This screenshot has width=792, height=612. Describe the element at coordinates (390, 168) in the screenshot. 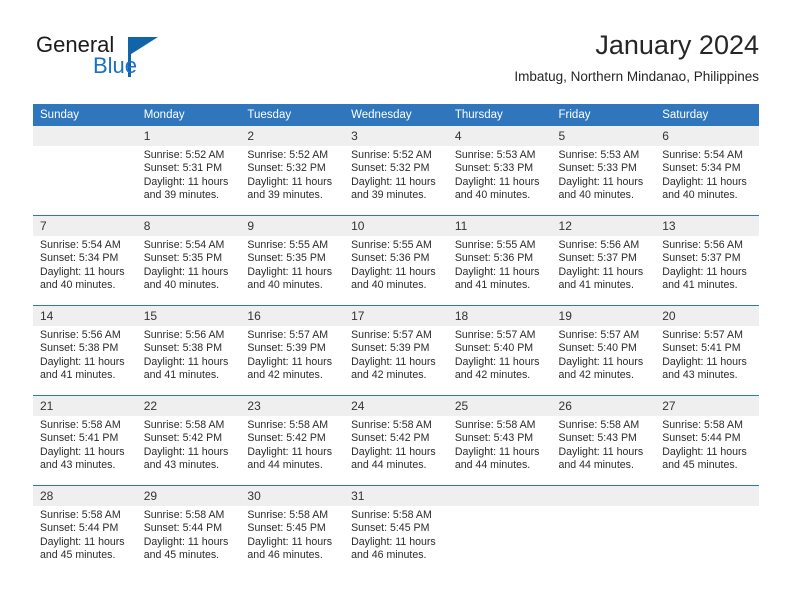

I see `sunset-text: Sunset: 5:32 PM` at that location.